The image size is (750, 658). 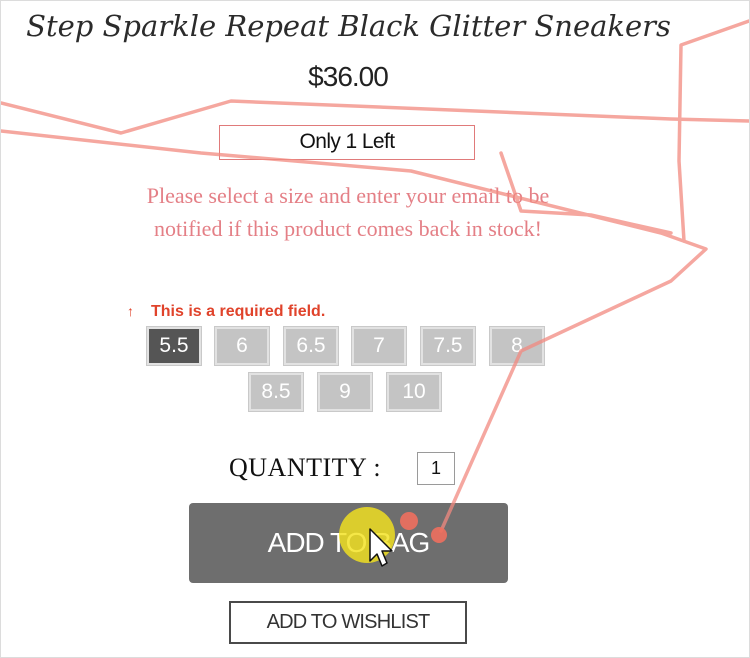 What do you see at coordinates (311, 346) in the screenshot?
I see `size-option-6-5: 6.5` at bounding box center [311, 346].